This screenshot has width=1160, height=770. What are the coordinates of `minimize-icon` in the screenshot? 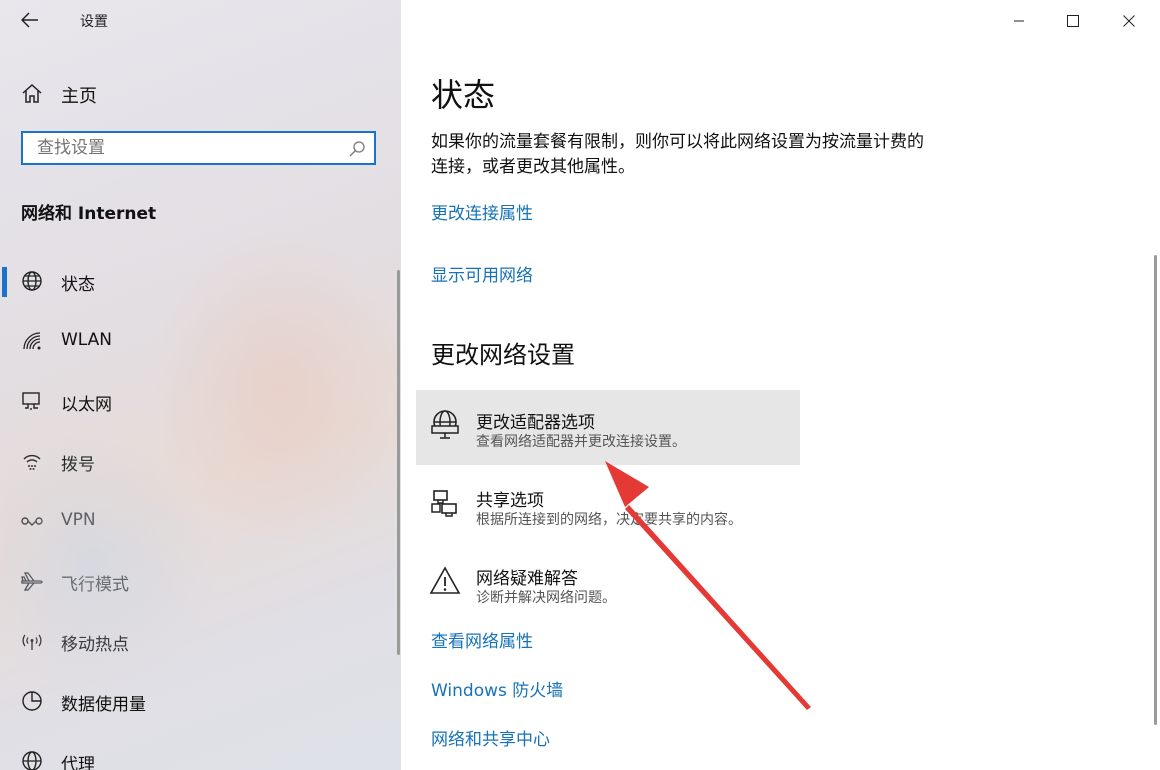 It's located at (1019, 21).